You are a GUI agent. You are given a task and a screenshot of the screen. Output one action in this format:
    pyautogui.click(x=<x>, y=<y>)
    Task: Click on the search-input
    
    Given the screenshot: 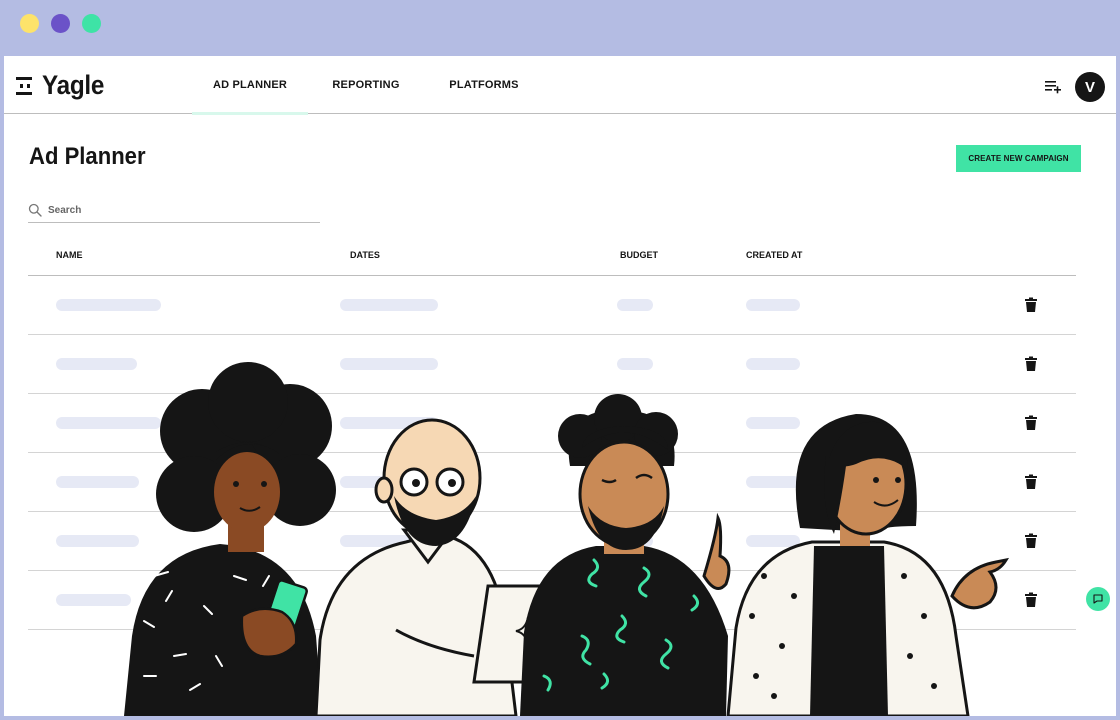 What is the action you would take?
    pyautogui.click(x=178, y=210)
    